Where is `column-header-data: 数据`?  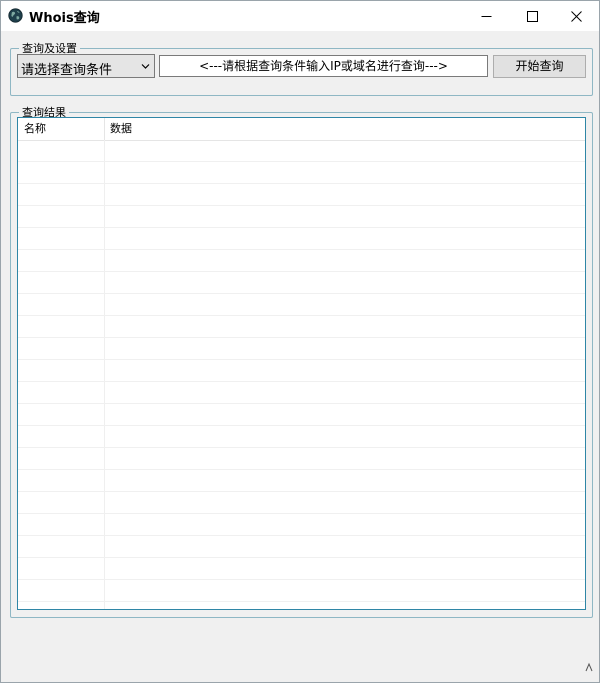 column-header-data: 数据 is located at coordinates (121, 129).